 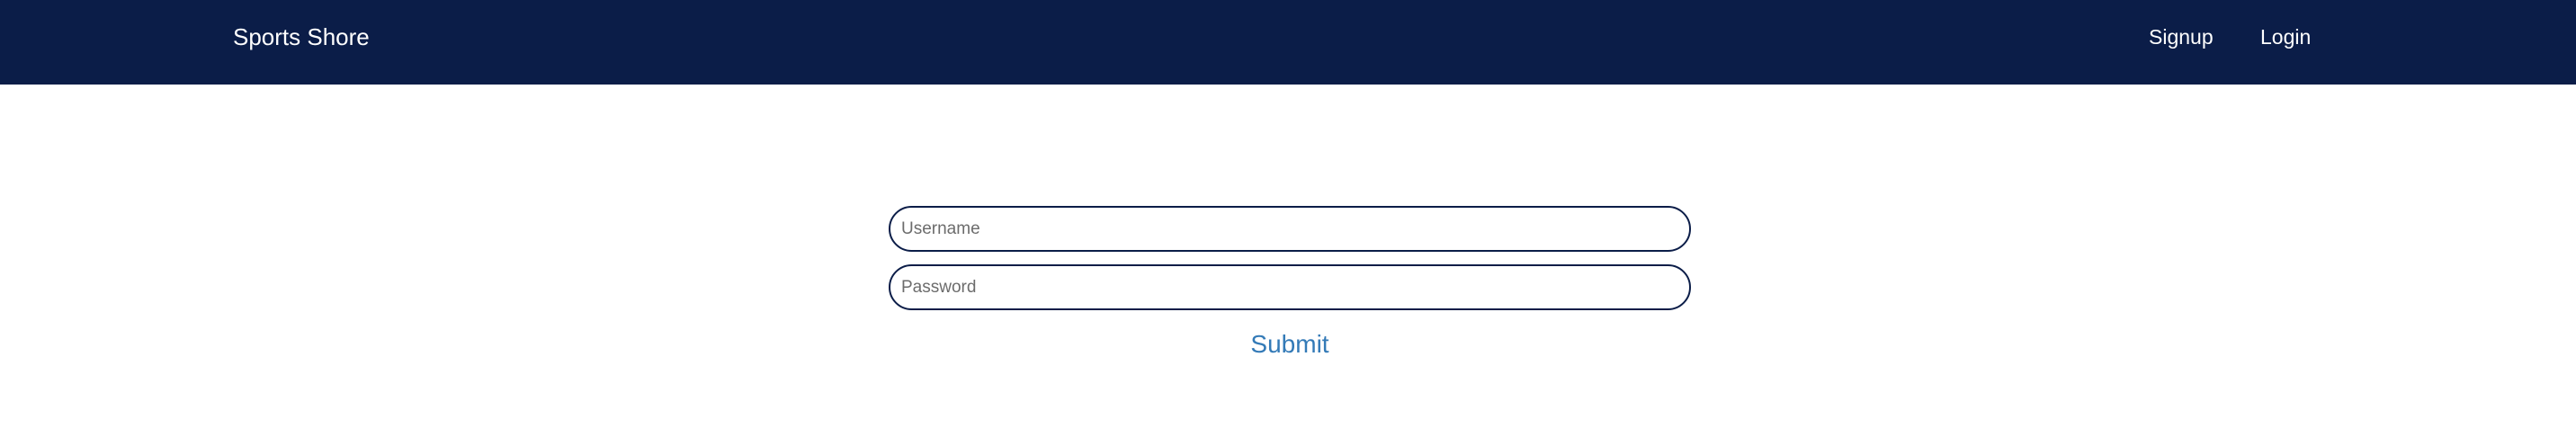 What do you see at coordinates (1290, 287) in the screenshot?
I see `password-input` at bounding box center [1290, 287].